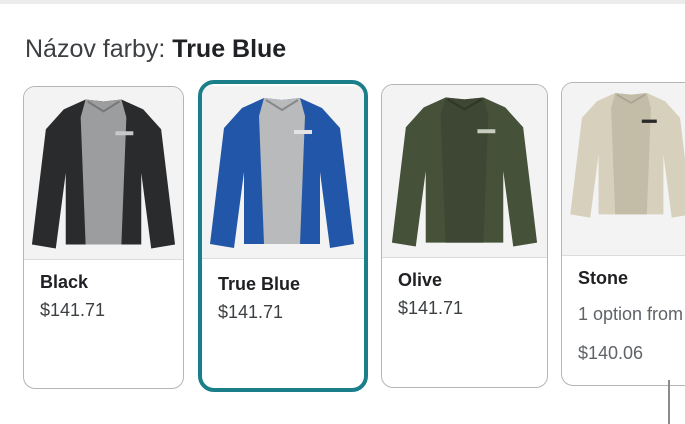  Describe the element at coordinates (611, 353) in the screenshot. I see `swatch-price: $140.06` at that location.